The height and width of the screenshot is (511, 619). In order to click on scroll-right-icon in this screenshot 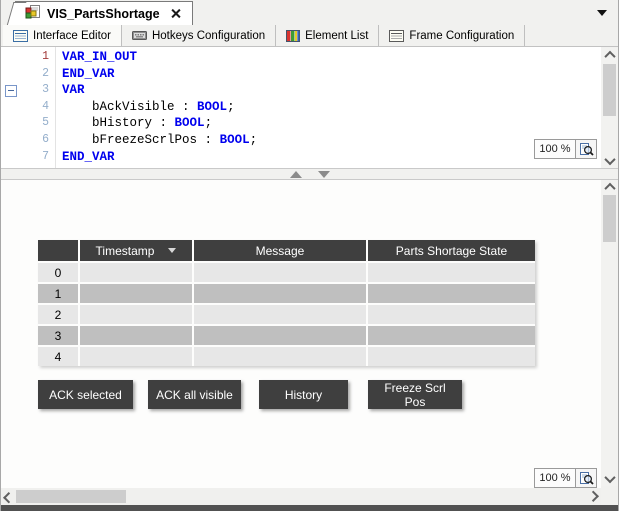, I will do `click(594, 496)`.